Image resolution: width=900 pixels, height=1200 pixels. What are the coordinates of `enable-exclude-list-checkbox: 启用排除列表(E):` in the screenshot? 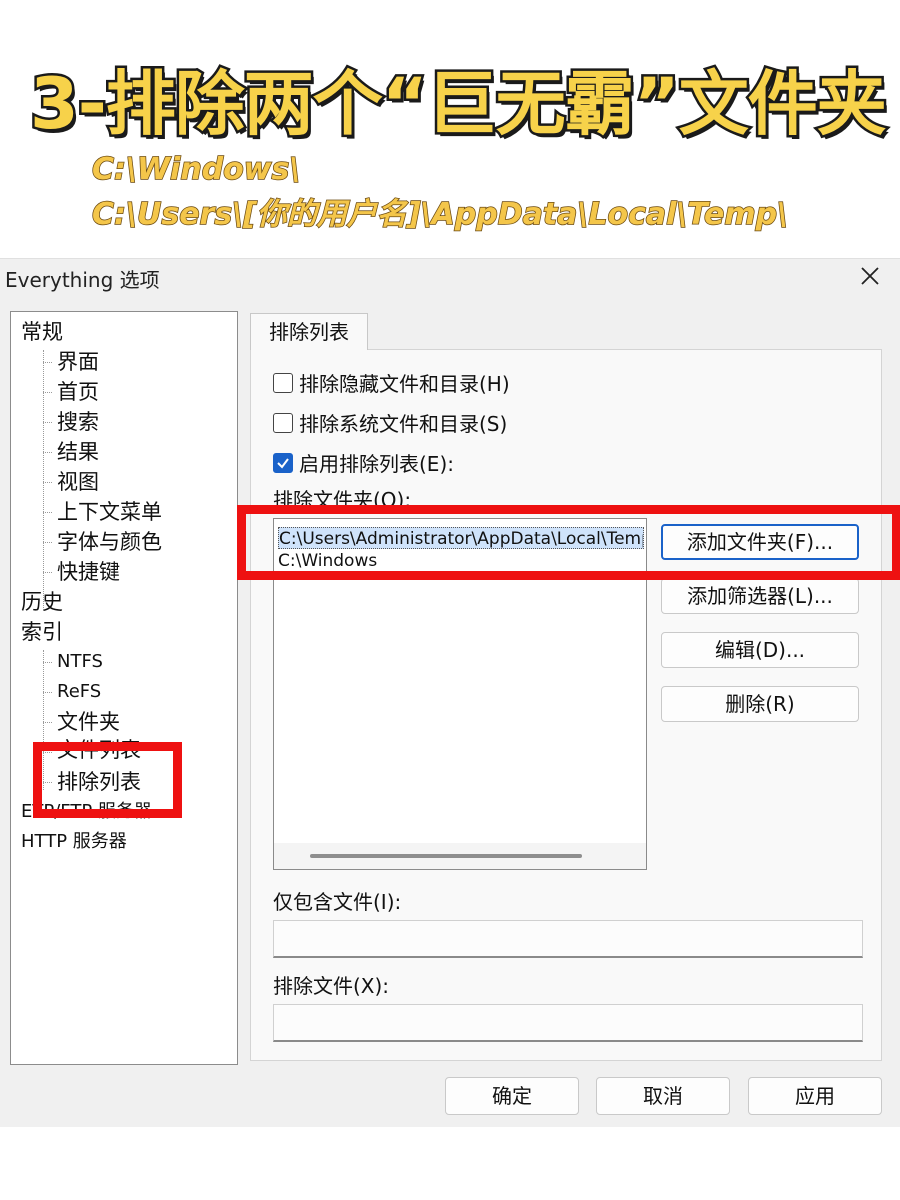 It's located at (363, 462).